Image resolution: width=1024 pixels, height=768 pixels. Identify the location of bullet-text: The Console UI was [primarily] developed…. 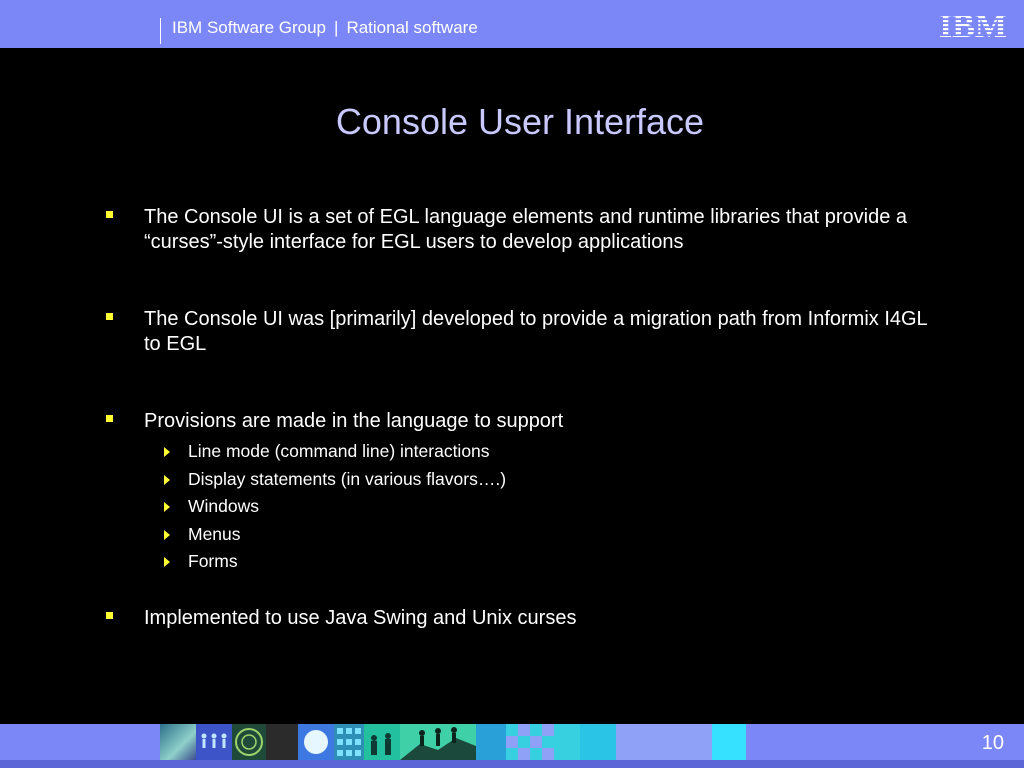
(535, 331).